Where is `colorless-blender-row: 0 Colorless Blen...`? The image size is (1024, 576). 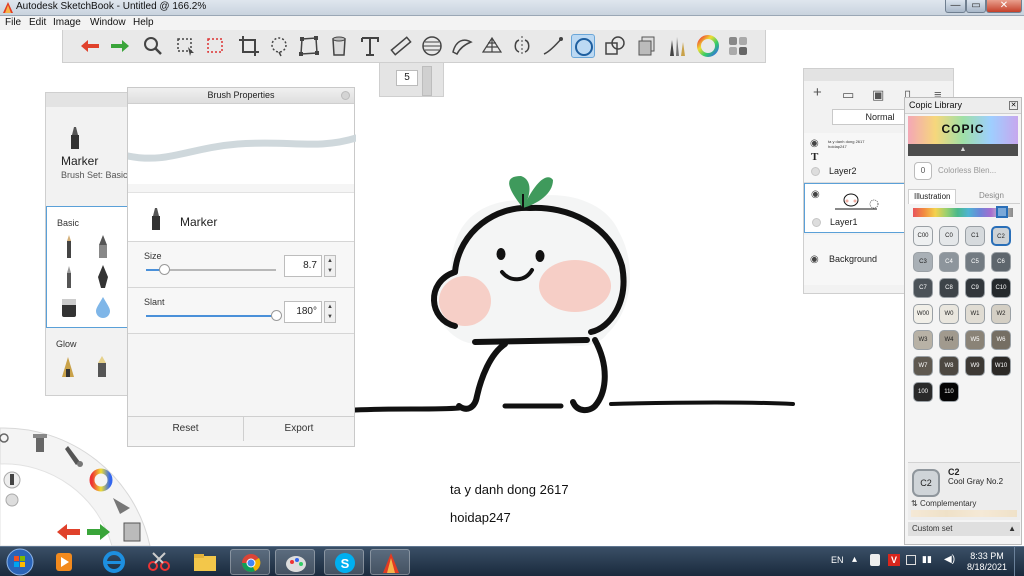 colorless-blender-row: 0 Colorless Blen... is located at coordinates (963, 171).